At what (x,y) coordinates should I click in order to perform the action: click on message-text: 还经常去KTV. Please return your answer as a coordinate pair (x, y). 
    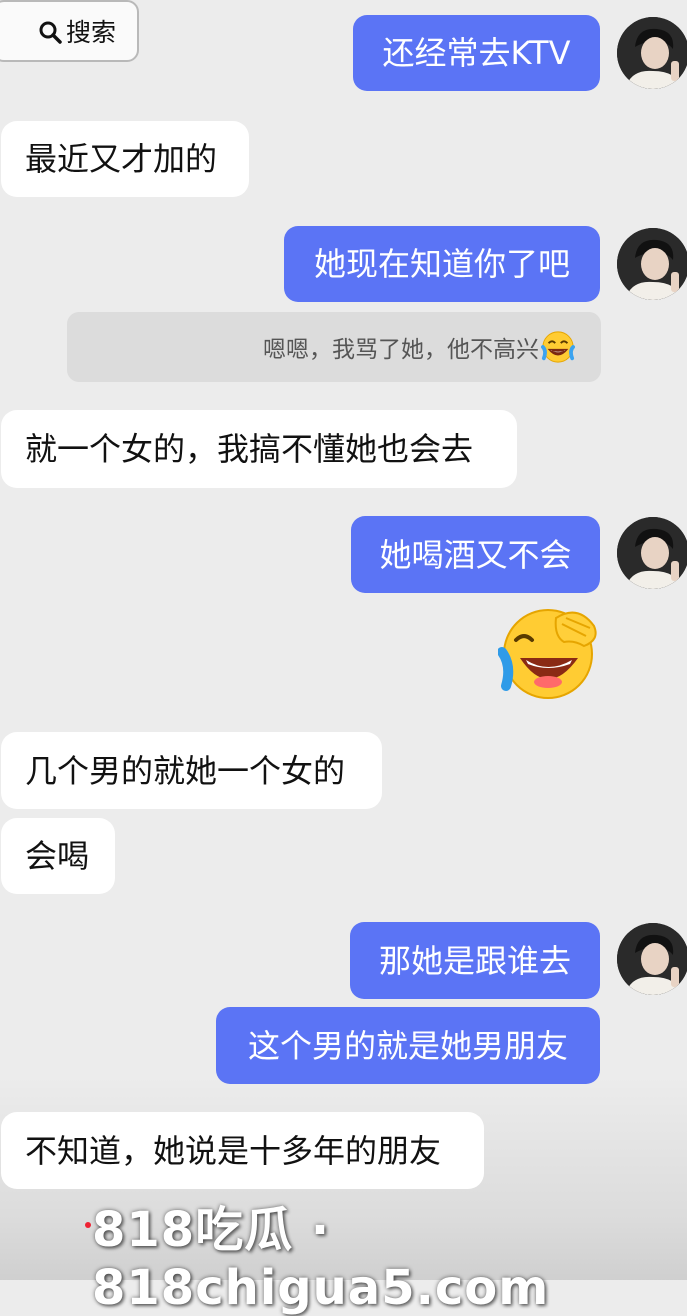
    Looking at the image, I should click on (476, 53).